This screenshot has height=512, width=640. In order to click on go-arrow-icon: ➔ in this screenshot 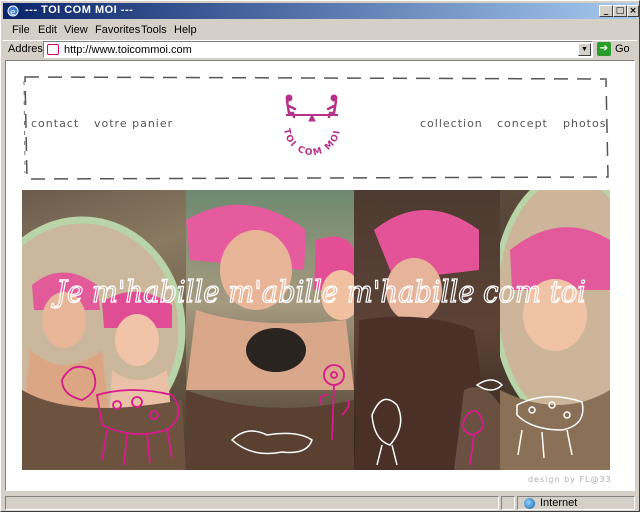, I will do `click(604, 49)`.